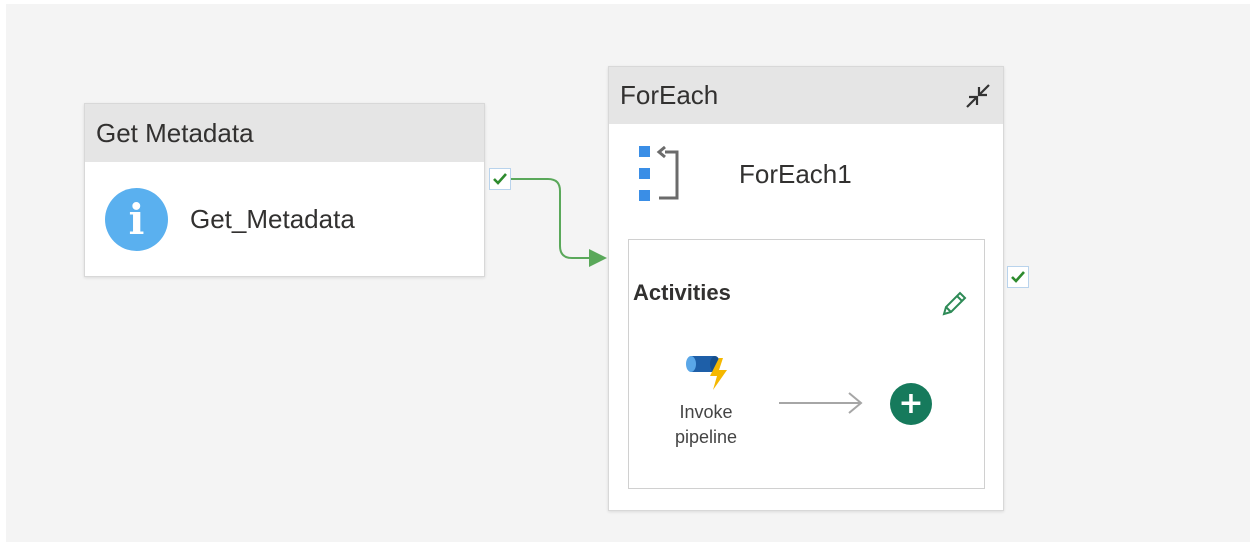 The height and width of the screenshot is (545, 1253). What do you see at coordinates (136, 219) in the screenshot?
I see `info-icon: i` at bounding box center [136, 219].